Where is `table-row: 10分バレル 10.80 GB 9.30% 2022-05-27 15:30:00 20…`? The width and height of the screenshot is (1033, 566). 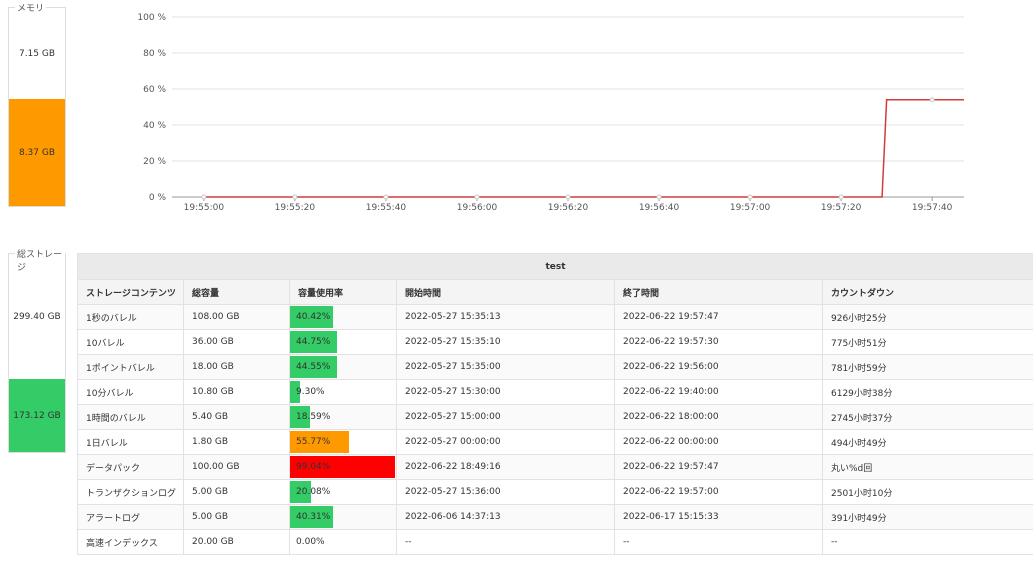 table-row: 10分バレル 10.80 GB 9.30% 2022-05-27 15:30:00 20… is located at coordinates (555, 392).